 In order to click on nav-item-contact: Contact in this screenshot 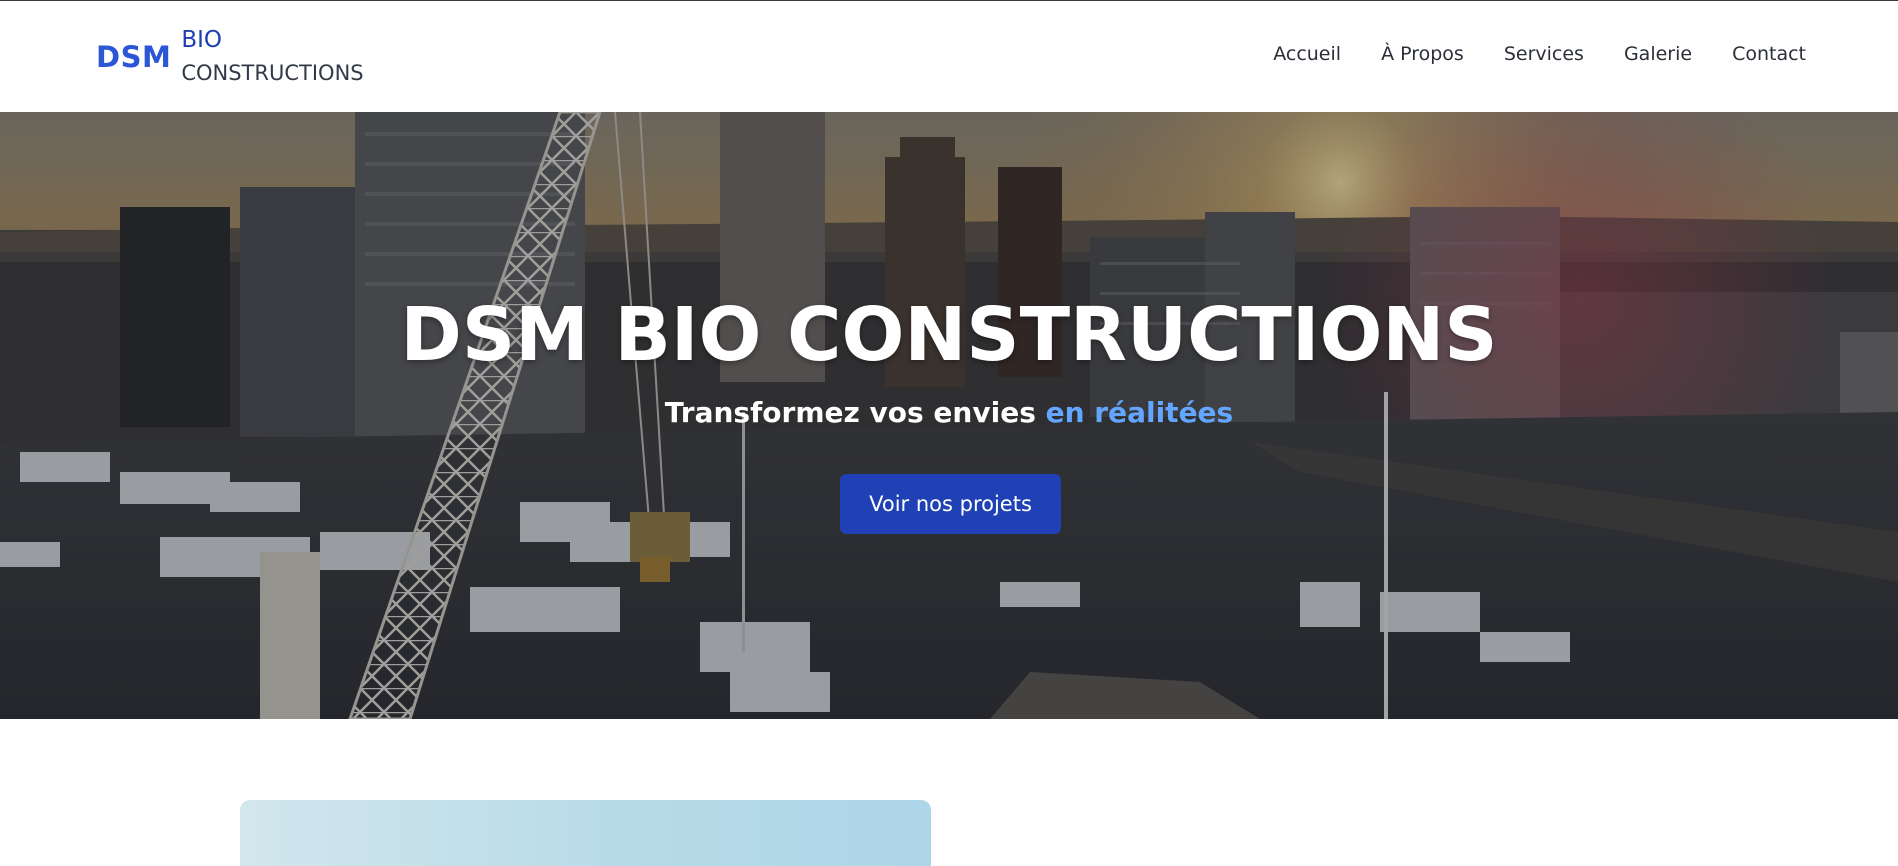, I will do `click(1769, 54)`.